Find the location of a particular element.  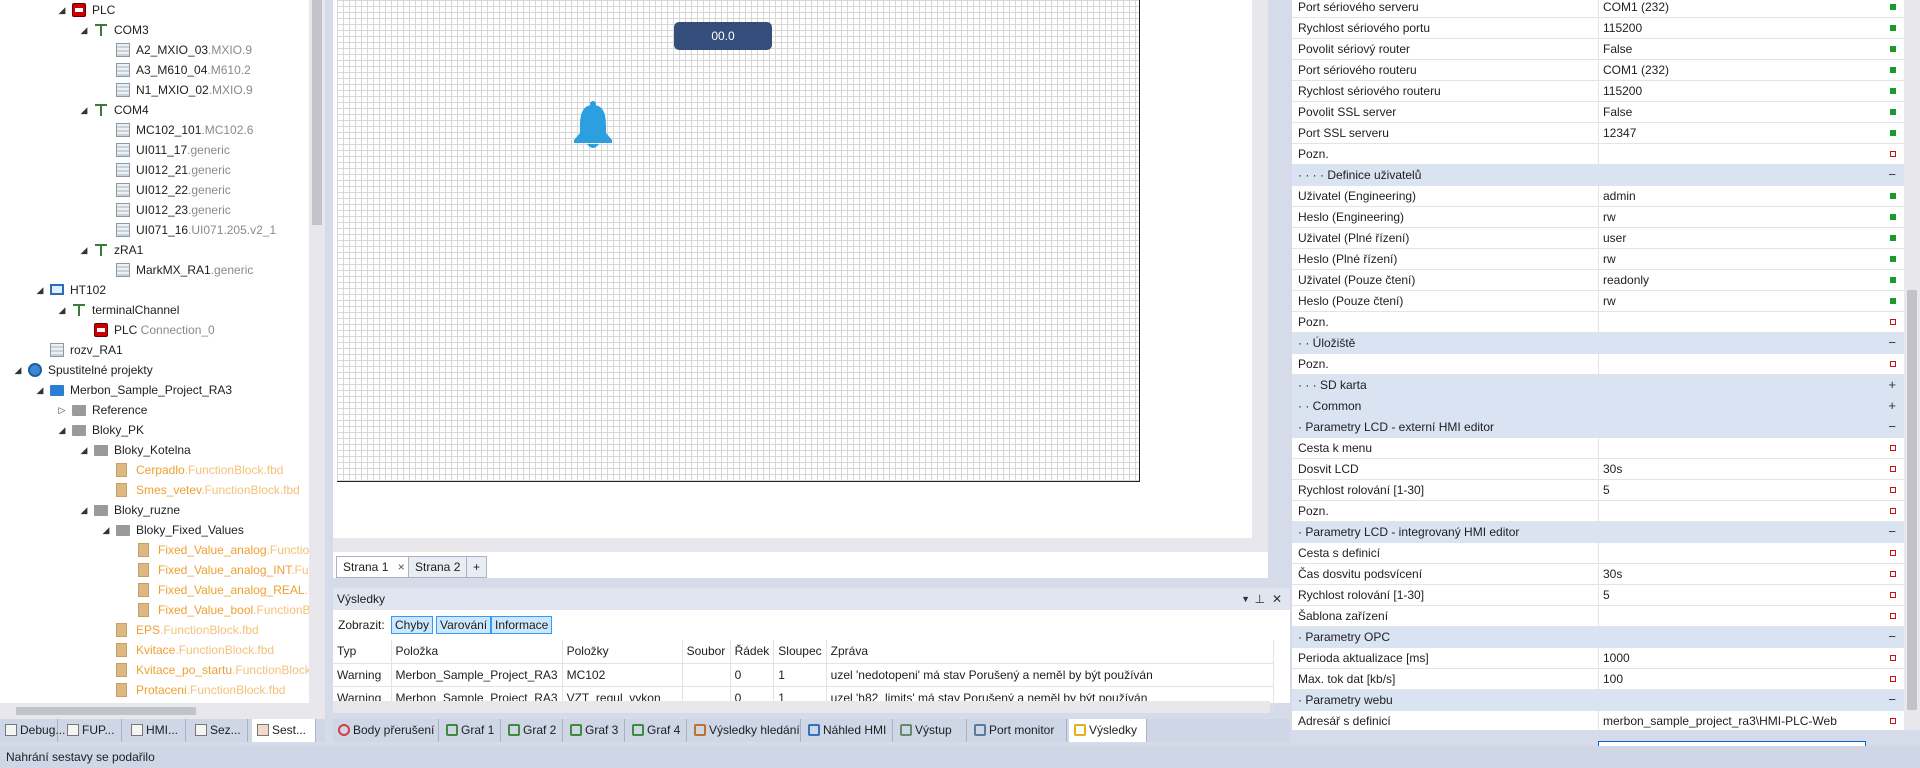

tree-item: ◢ PLC is located at coordinates (154, 10).